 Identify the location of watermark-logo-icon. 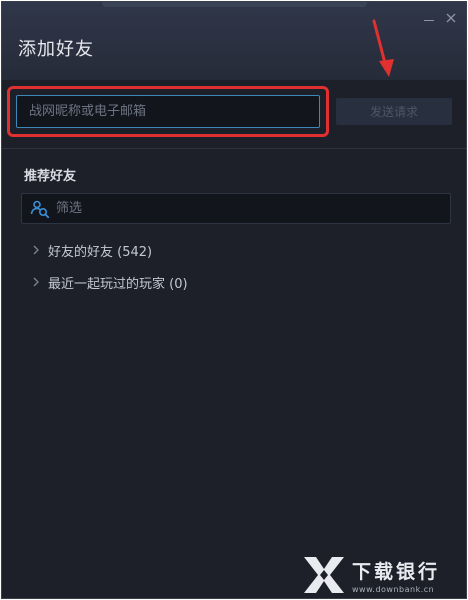
(324, 575).